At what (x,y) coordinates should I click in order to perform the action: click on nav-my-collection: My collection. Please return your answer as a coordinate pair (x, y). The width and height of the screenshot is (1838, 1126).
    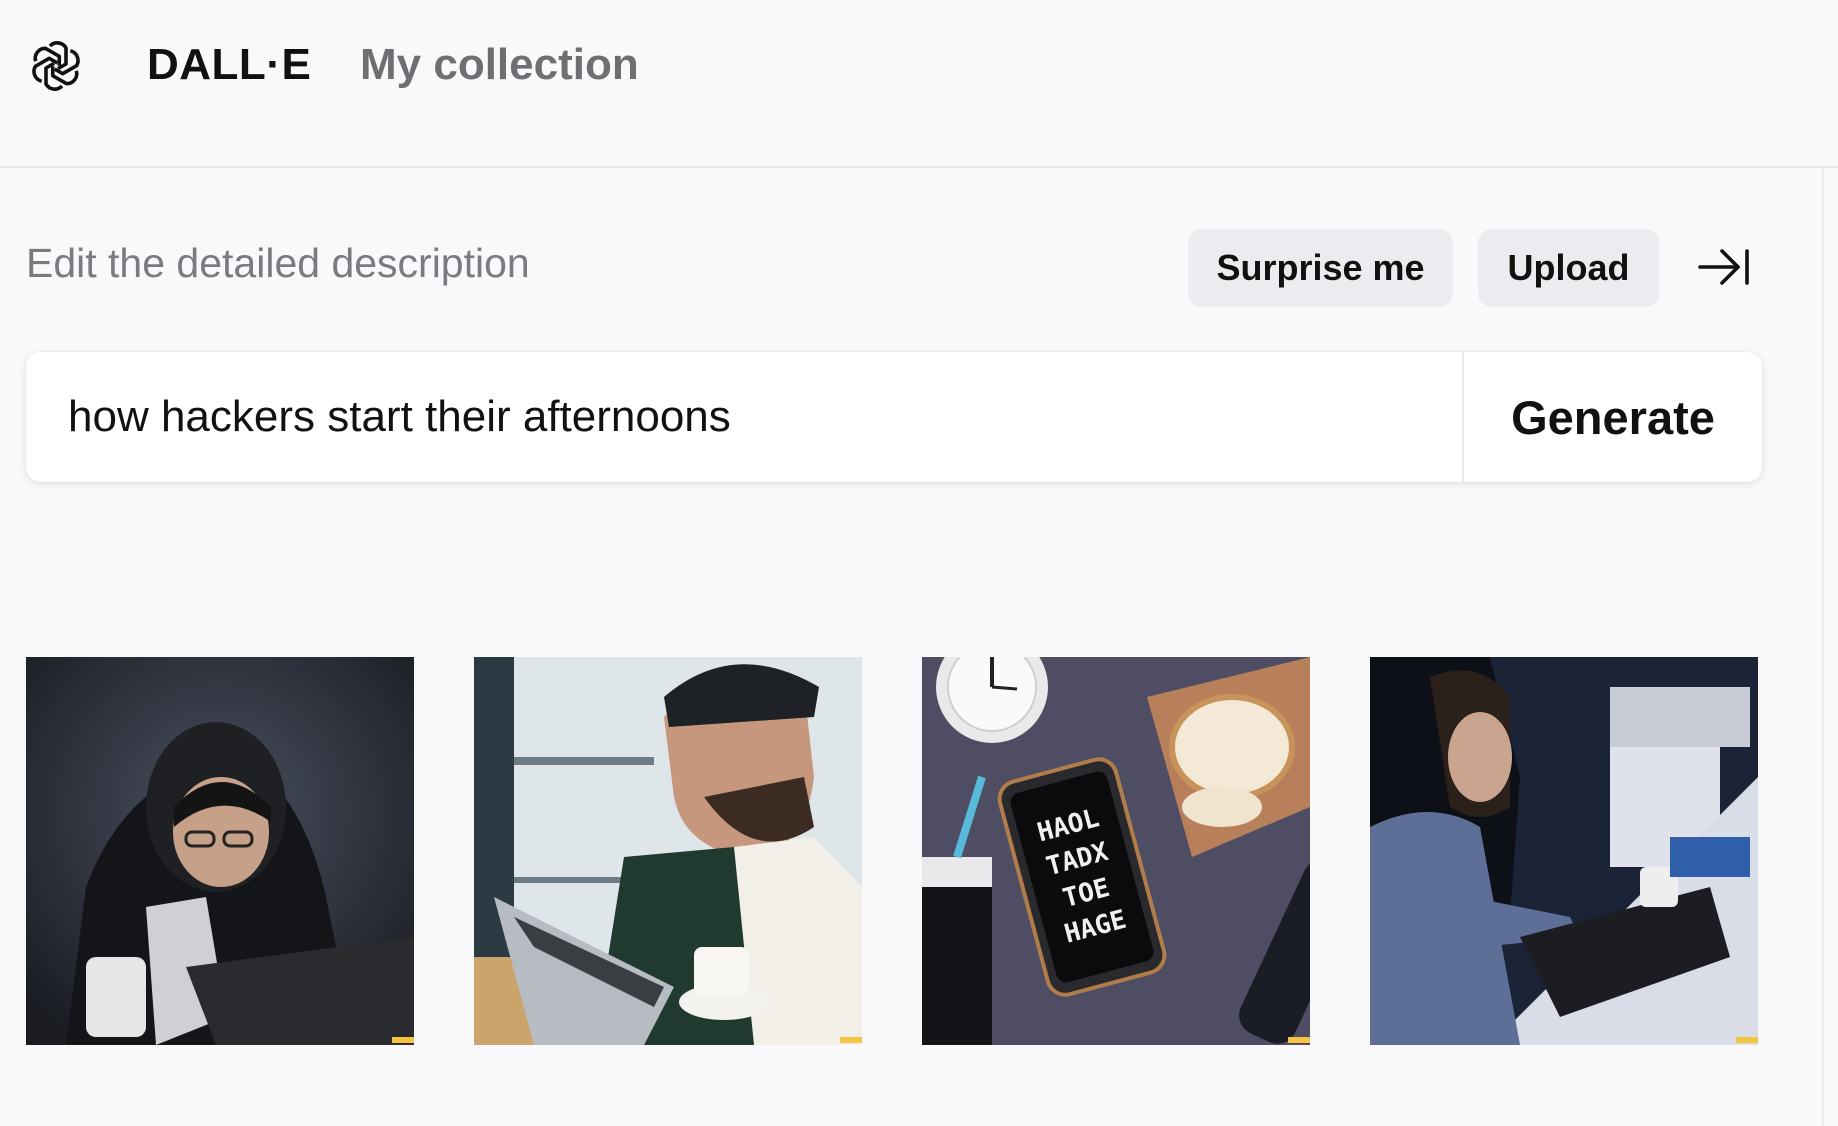
    Looking at the image, I should click on (499, 65).